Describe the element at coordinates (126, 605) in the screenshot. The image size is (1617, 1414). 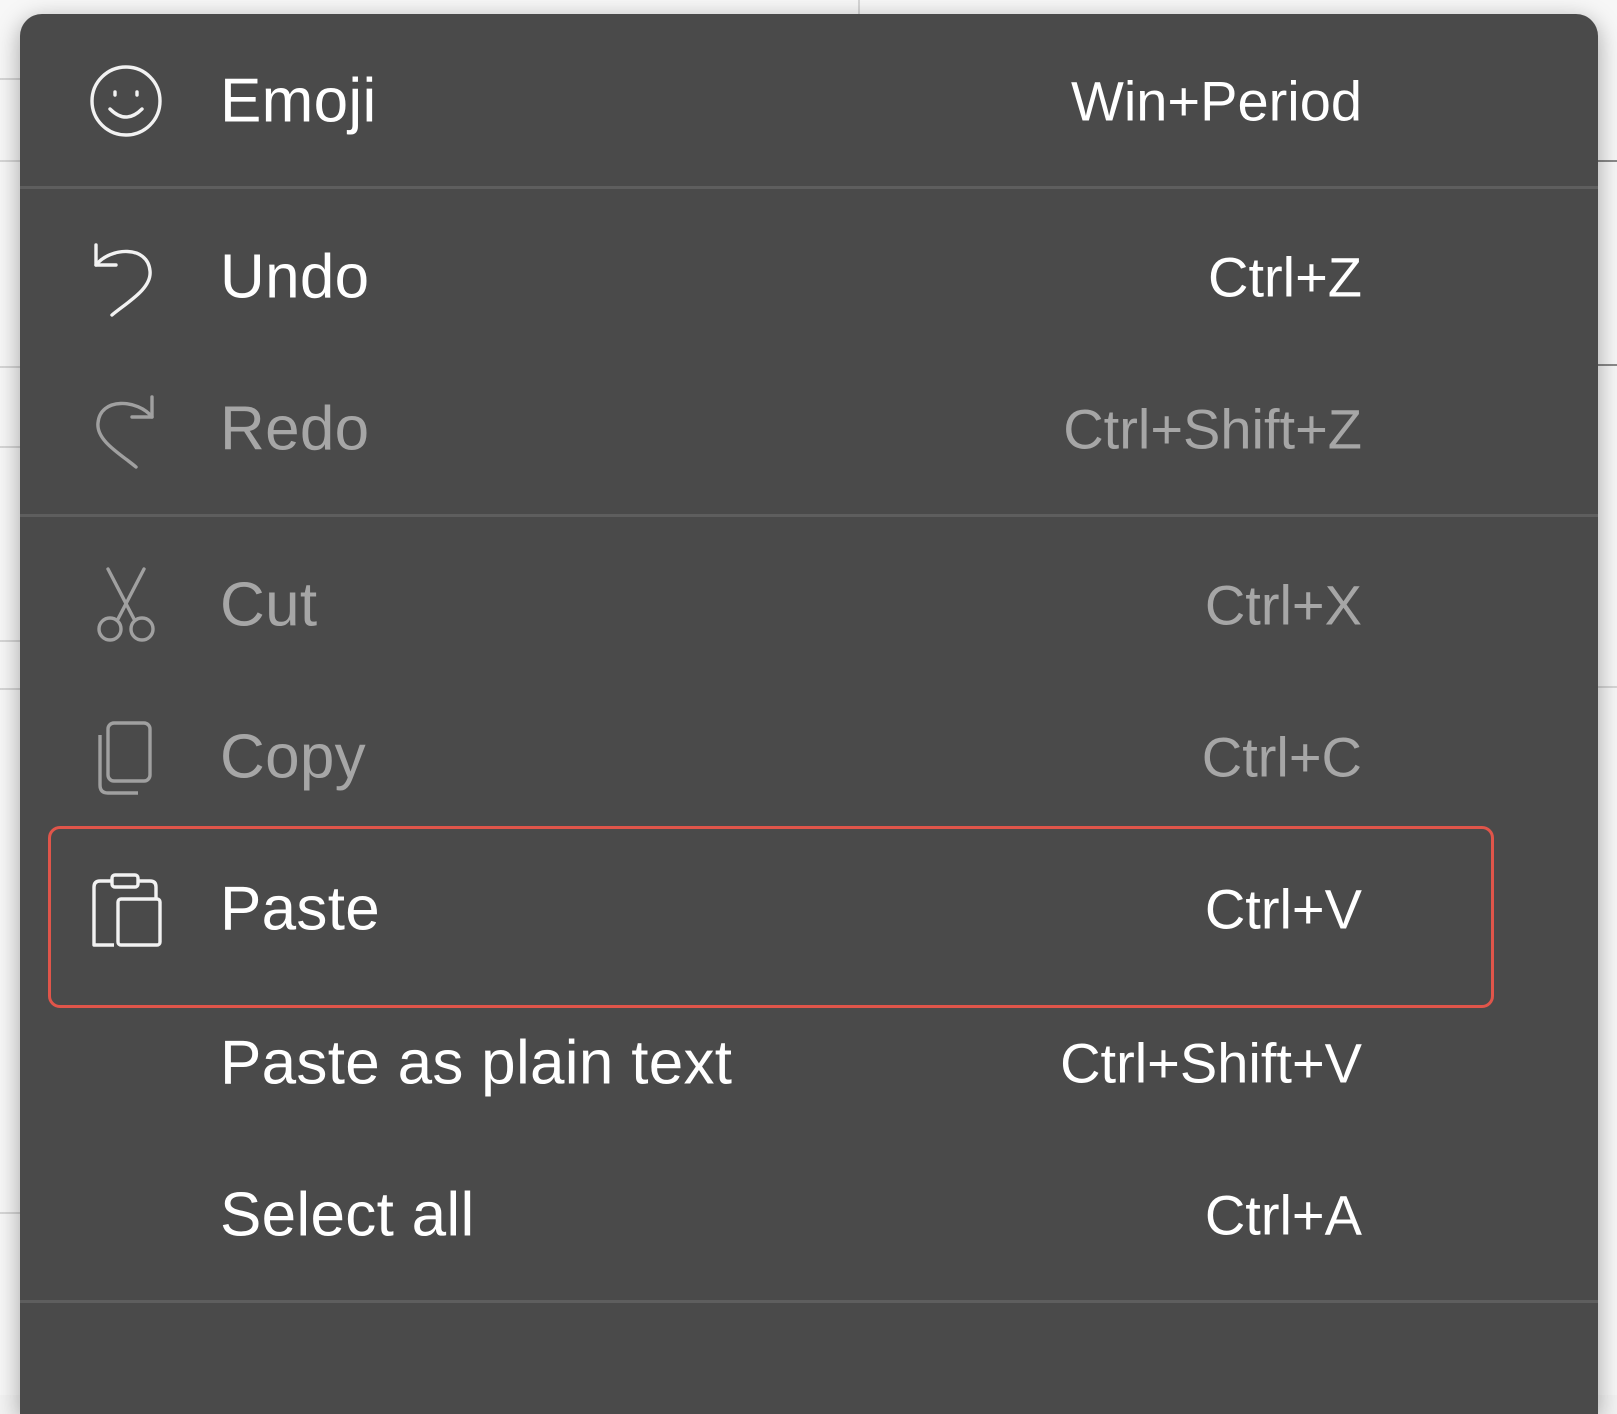
I see `scissors-icon` at that location.